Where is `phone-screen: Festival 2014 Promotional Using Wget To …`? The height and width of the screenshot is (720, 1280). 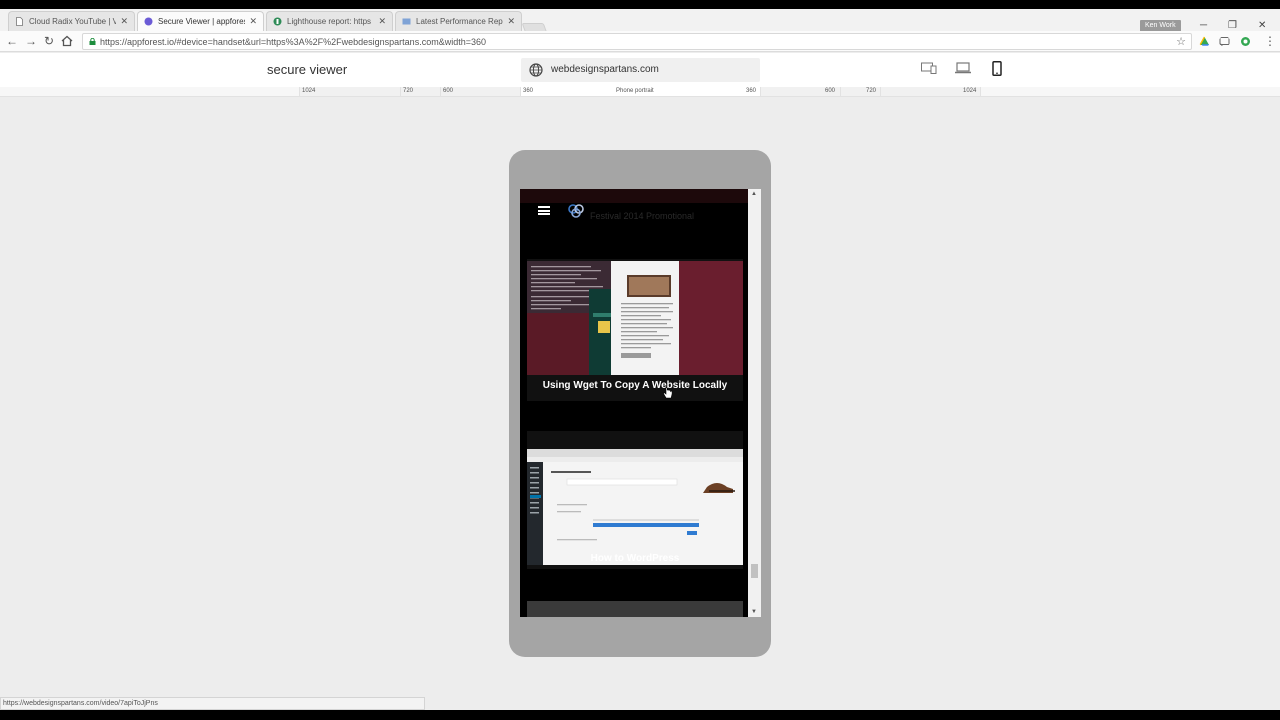
phone-screen: Festival 2014 Promotional Using Wget To … is located at coordinates (640, 403).